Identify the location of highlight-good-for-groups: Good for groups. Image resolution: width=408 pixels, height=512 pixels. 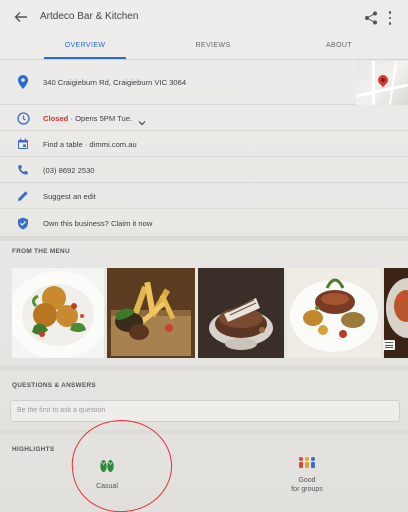
(307, 473).